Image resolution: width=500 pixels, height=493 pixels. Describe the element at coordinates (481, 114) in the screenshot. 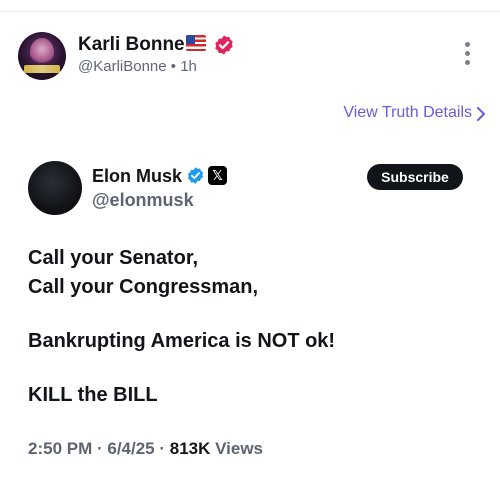

I see `chevron-right-icon` at that location.